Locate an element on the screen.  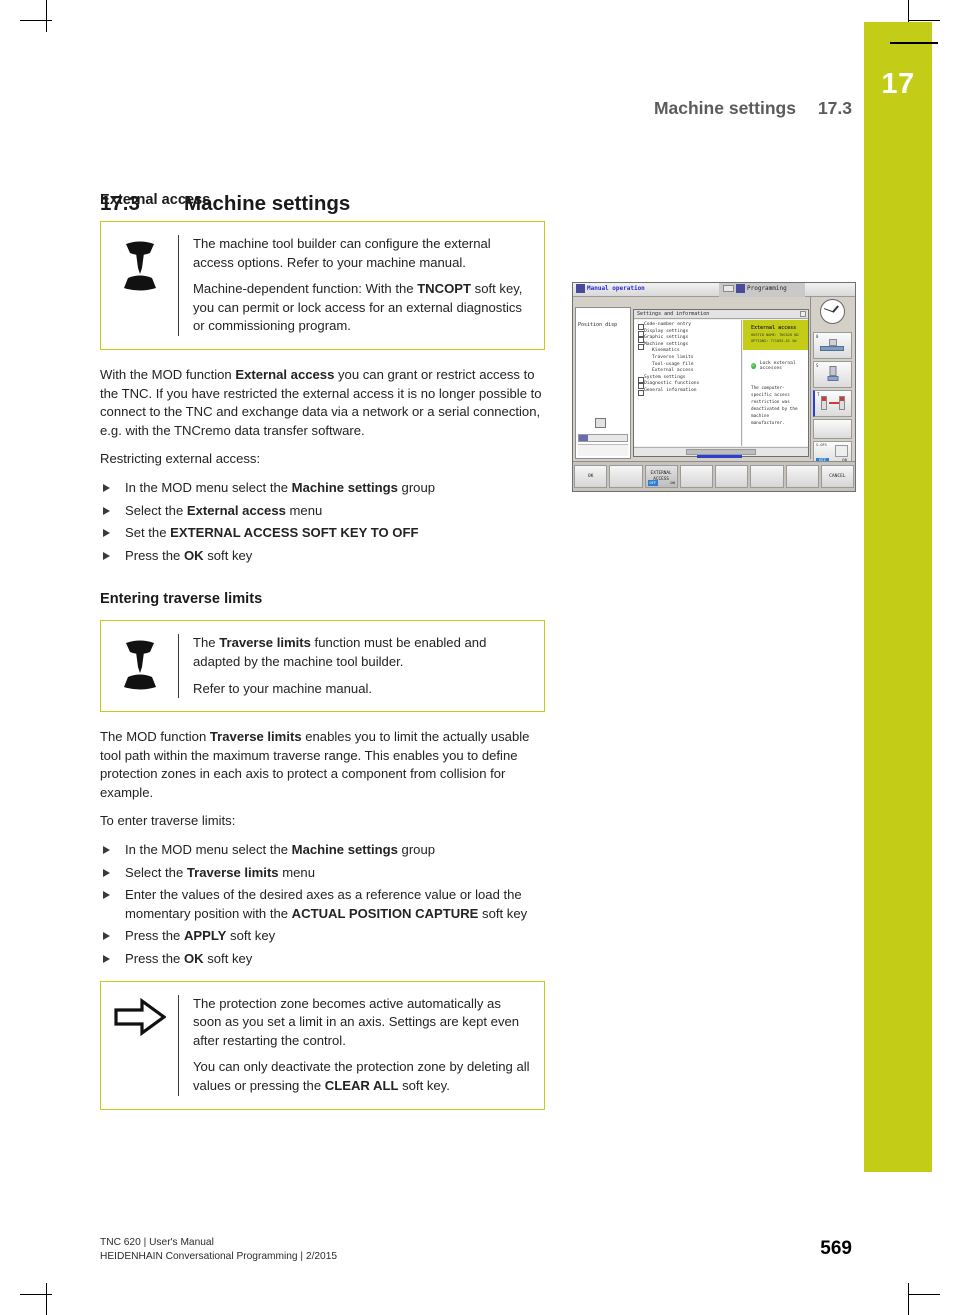
tree-item-diagnostic-functions: Diagnostic functions is located at coordinates (688, 385).